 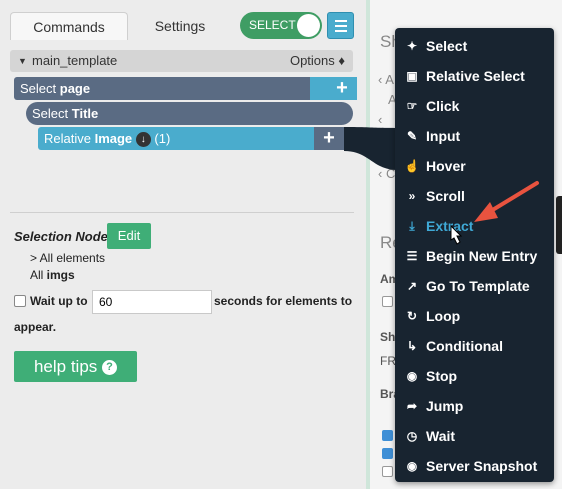 What do you see at coordinates (412, 346) in the screenshot?
I see `conditional-icon: ↳` at bounding box center [412, 346].